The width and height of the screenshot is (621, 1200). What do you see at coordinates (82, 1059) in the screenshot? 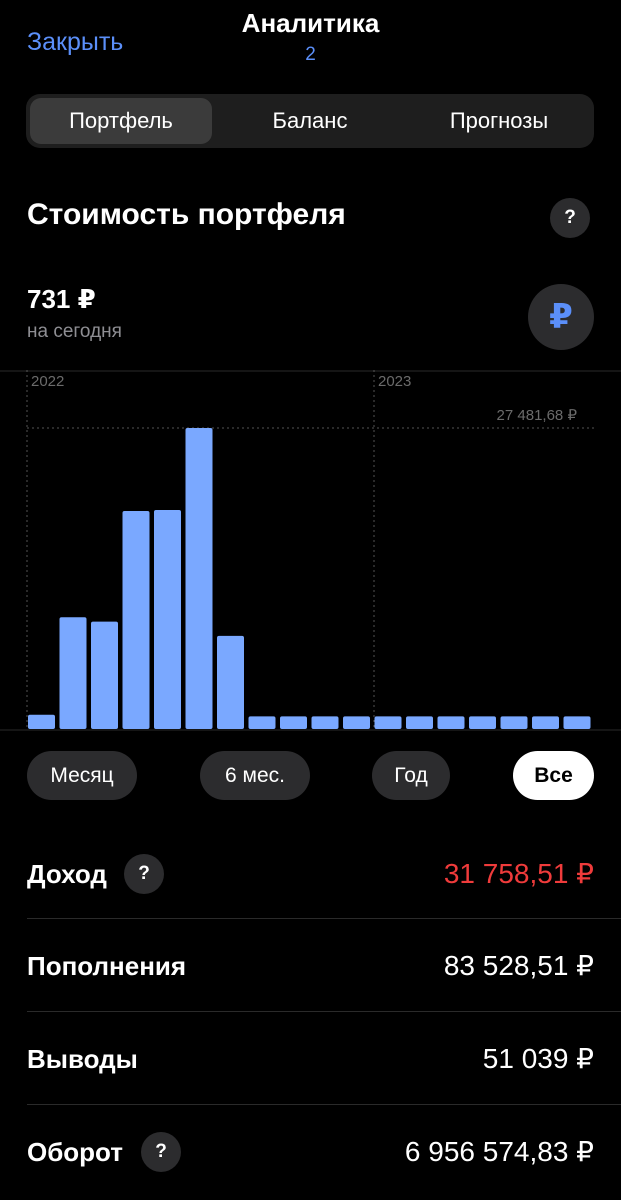
I see `withdrawals-label: Выводы` at bounding box center [82, 1059].